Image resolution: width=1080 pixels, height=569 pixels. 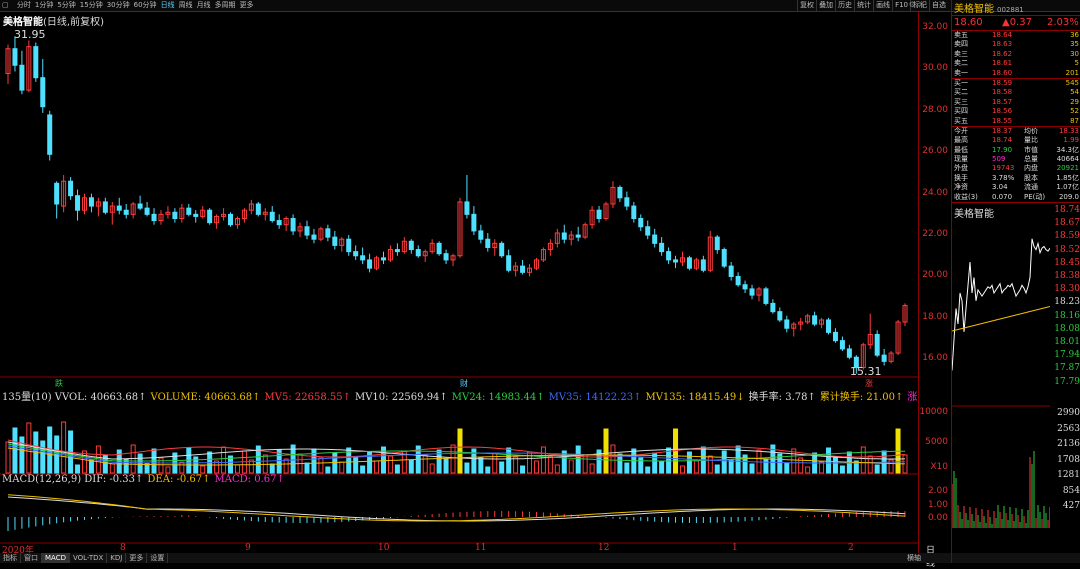 What do you see at coordinates (168, 5) in the screenshot?
I see `tab-6: 日线` at bounding box center [168, 5].